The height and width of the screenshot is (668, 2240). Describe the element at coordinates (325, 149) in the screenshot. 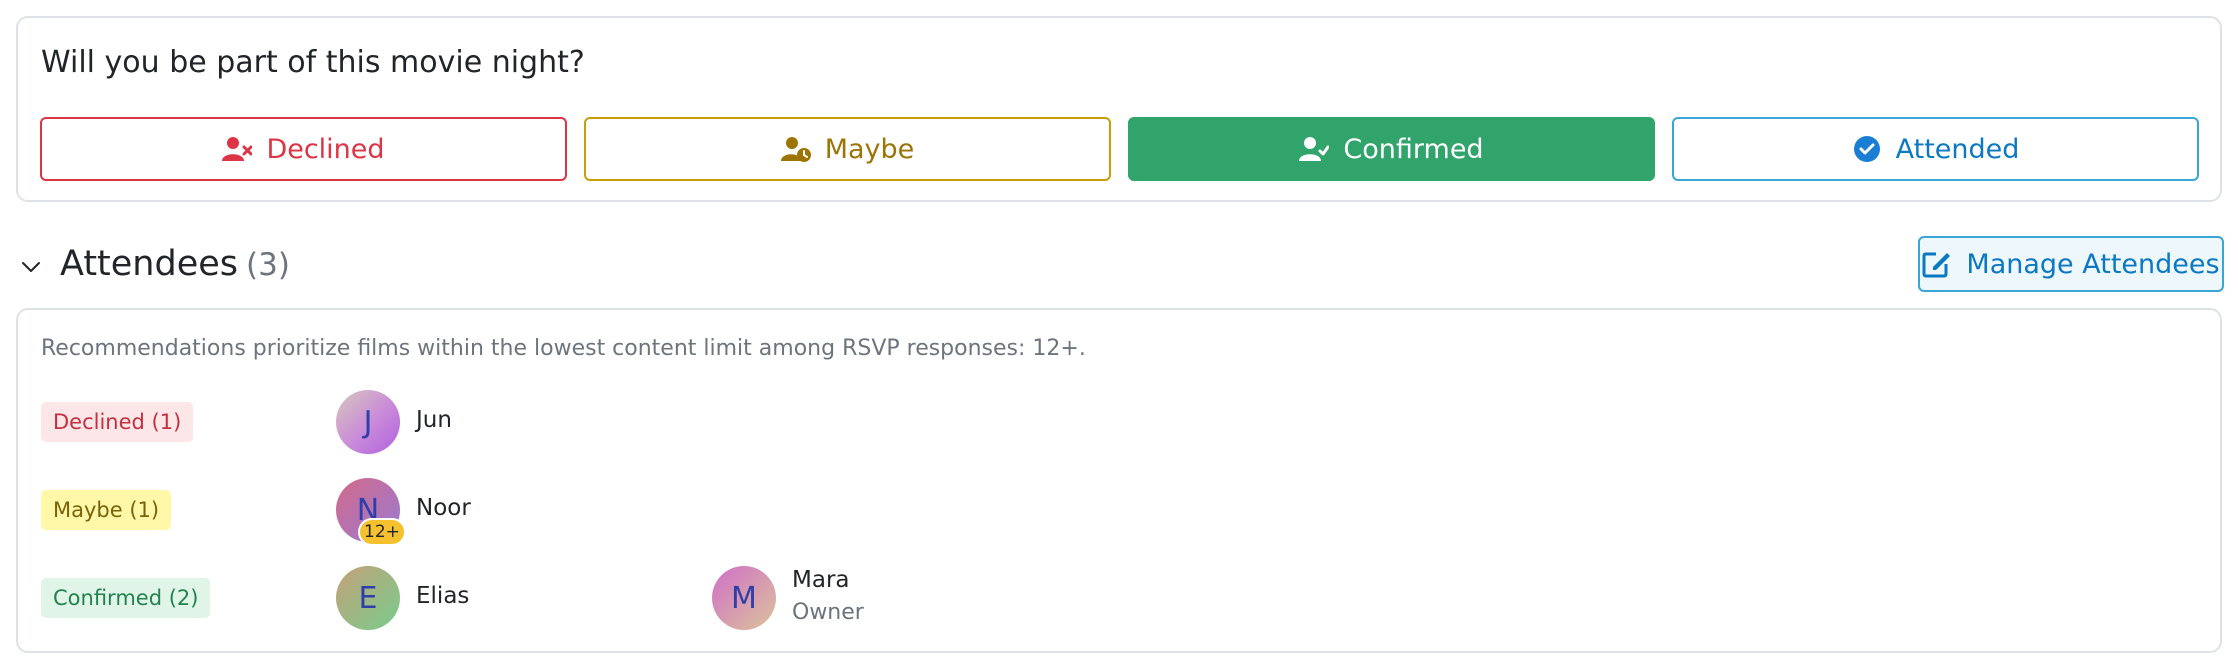

I see `declined-label: Declined` at that location.